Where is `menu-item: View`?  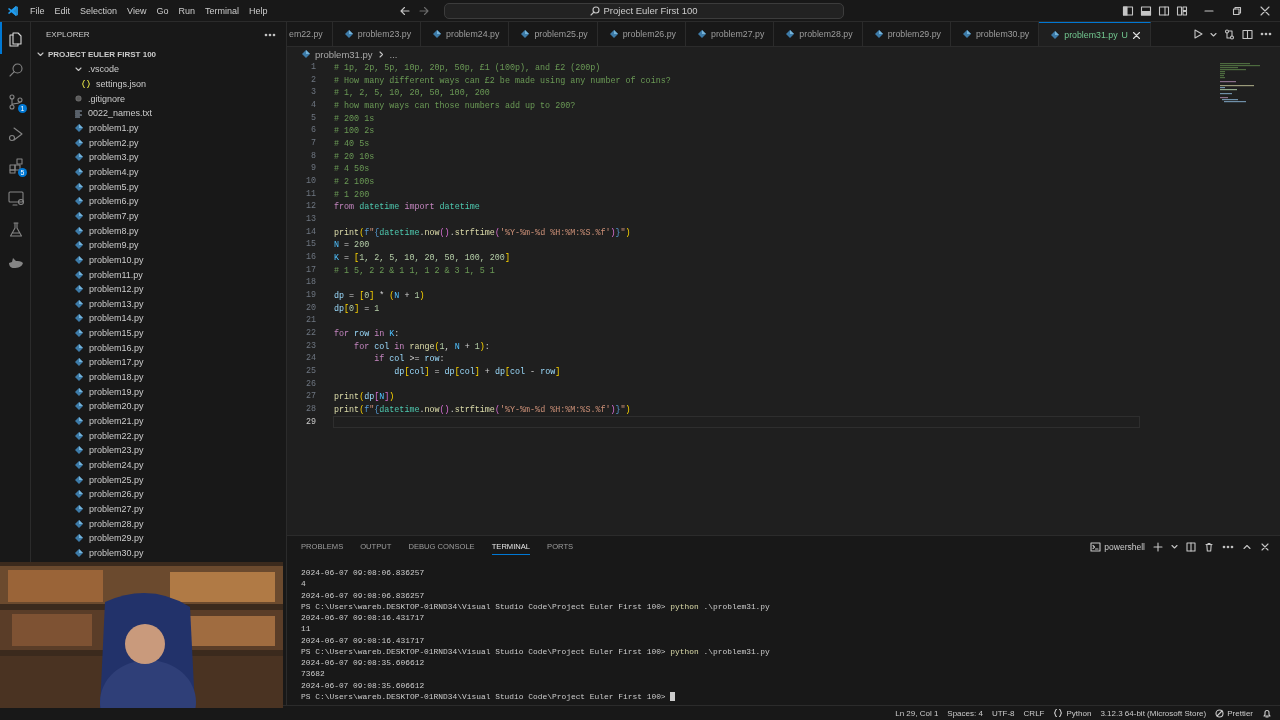 menu-item: View is located at coordinates (137, 10).